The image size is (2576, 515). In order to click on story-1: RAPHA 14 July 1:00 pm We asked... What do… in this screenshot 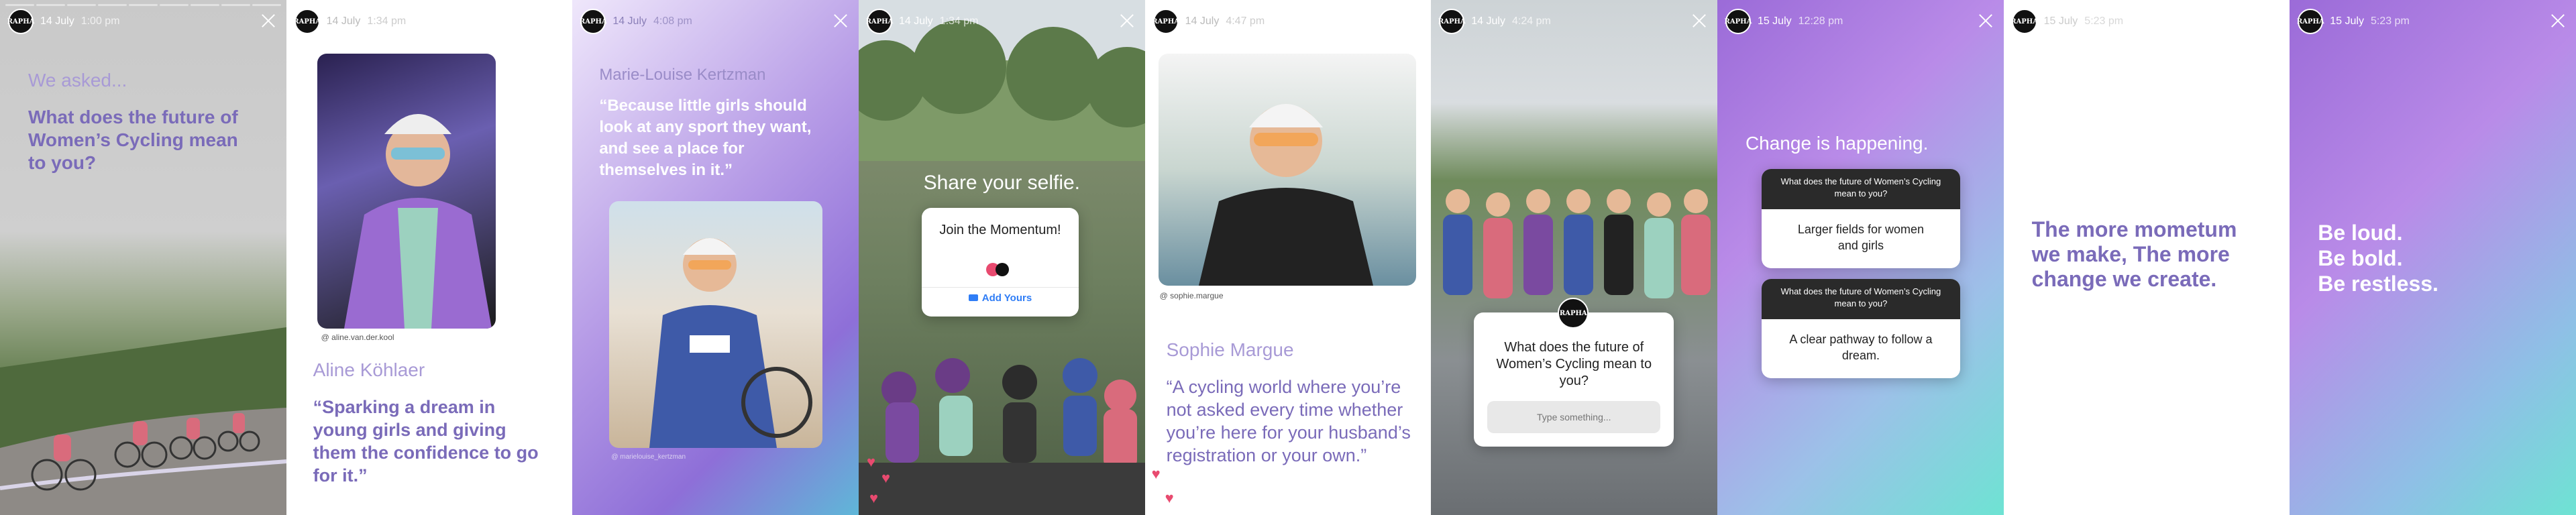, I will do `click(143, 257)`.